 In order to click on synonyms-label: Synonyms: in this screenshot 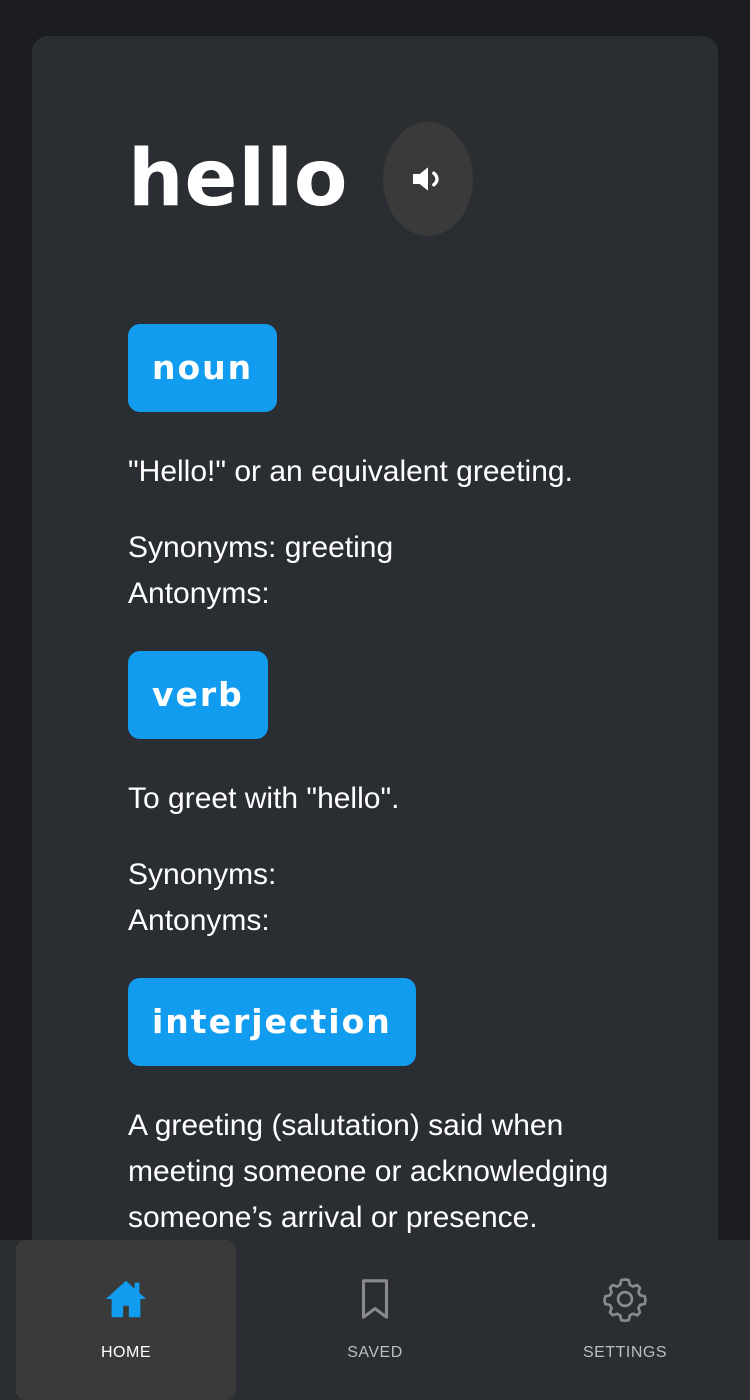, I will do `click(202, 874)`.